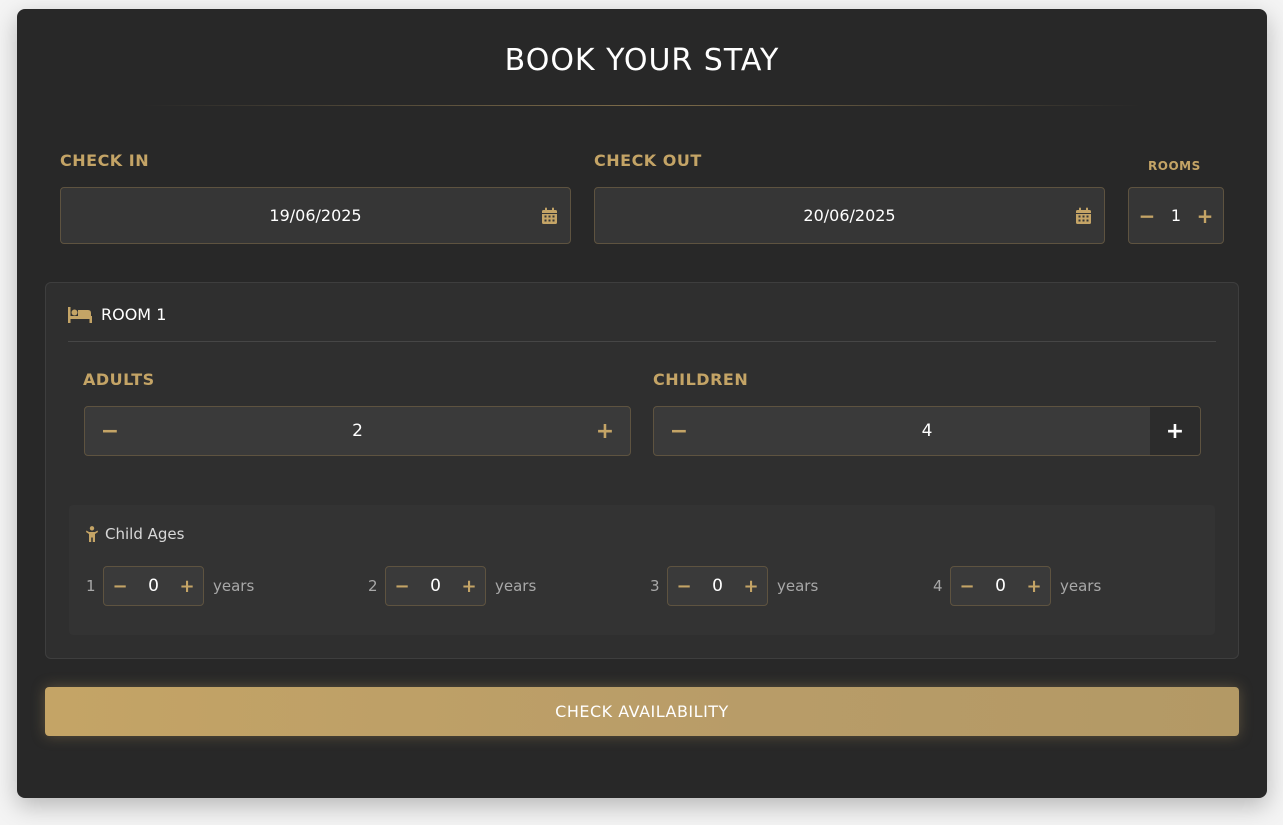 The image size is (1283, 825). What do you see at coordinates (80, 314) in the screenshot?
I see `bed-icon` at bounding box center [80, 314].